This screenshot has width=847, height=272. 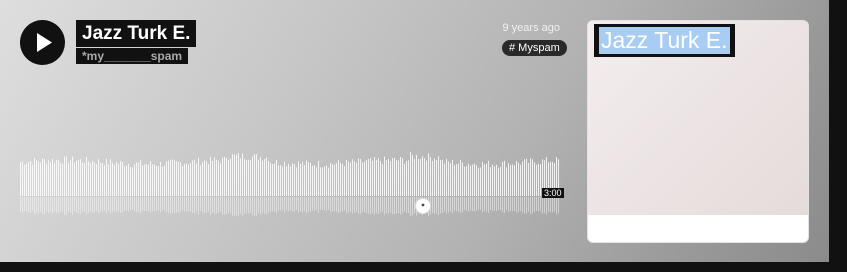 What do you see at coordinates (136, 33) in the screenshot?
I see `track-title: Jazz Turk E.` at bounding box center [136, 33].